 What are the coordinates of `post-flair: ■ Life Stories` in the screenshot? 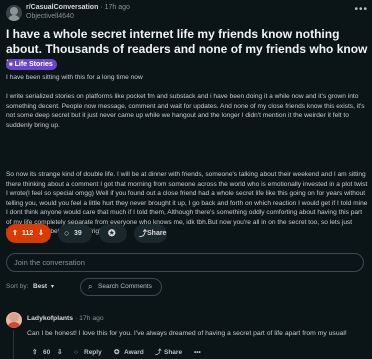 It's located at (31, 64).